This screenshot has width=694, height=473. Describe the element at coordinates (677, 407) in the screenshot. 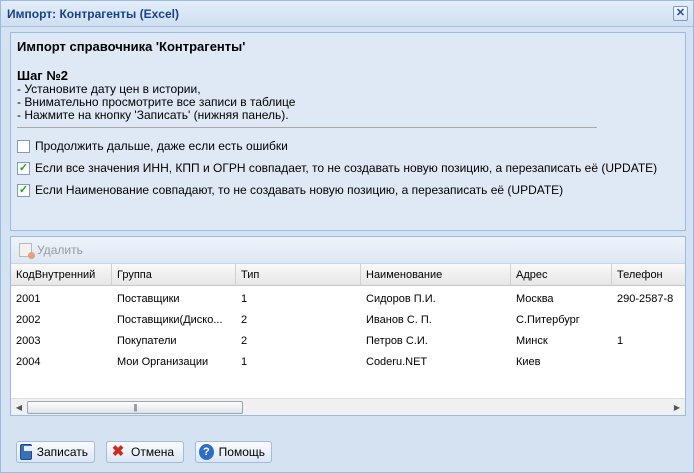

I see `scroll-right-icon: ▶` at that location.